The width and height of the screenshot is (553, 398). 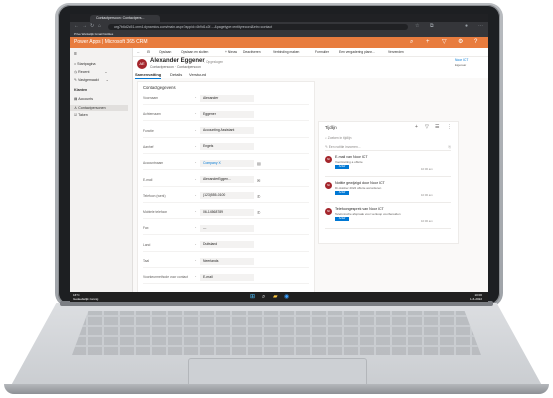 I want to click on add-icon: +, so click(x=416, y=127).